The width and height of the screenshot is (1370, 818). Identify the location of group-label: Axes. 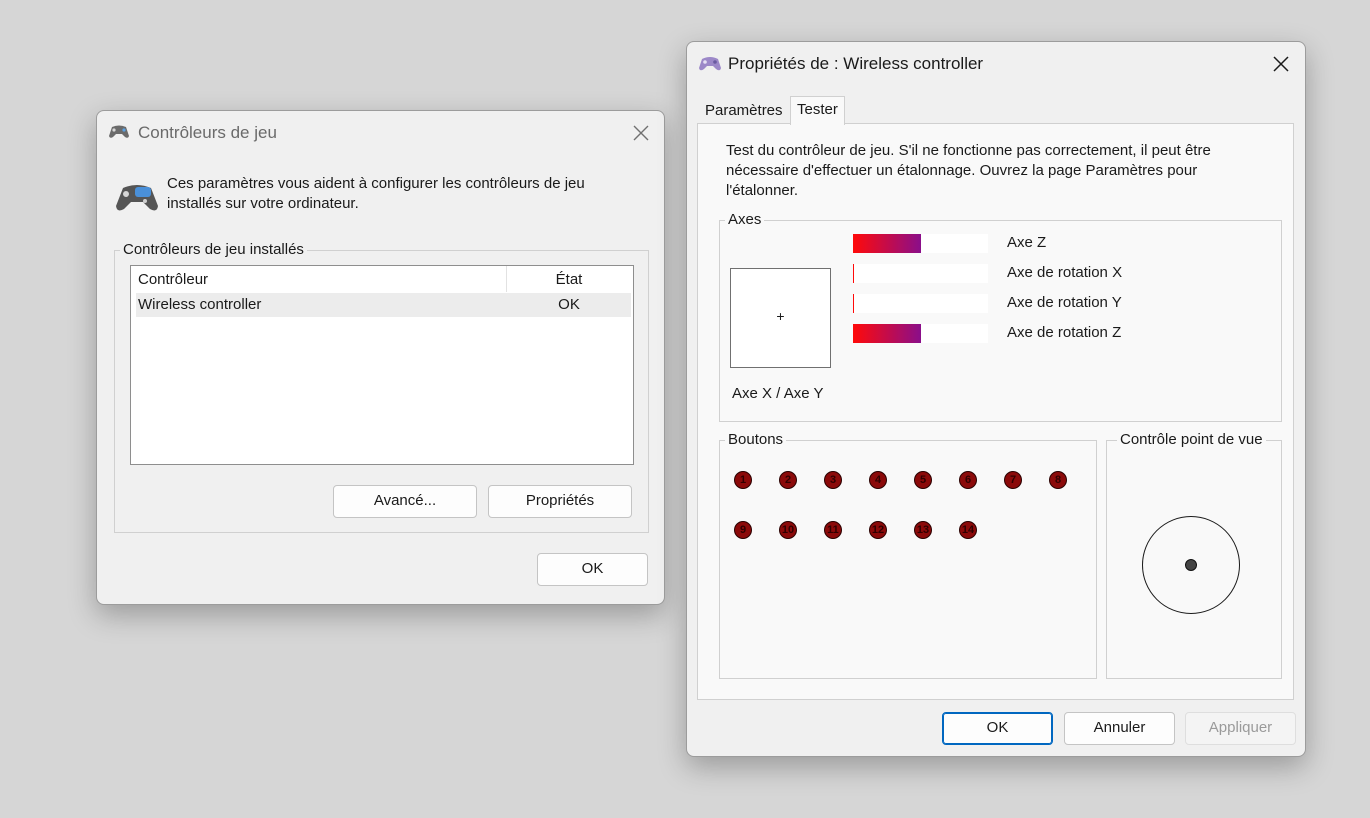
(745, 220).